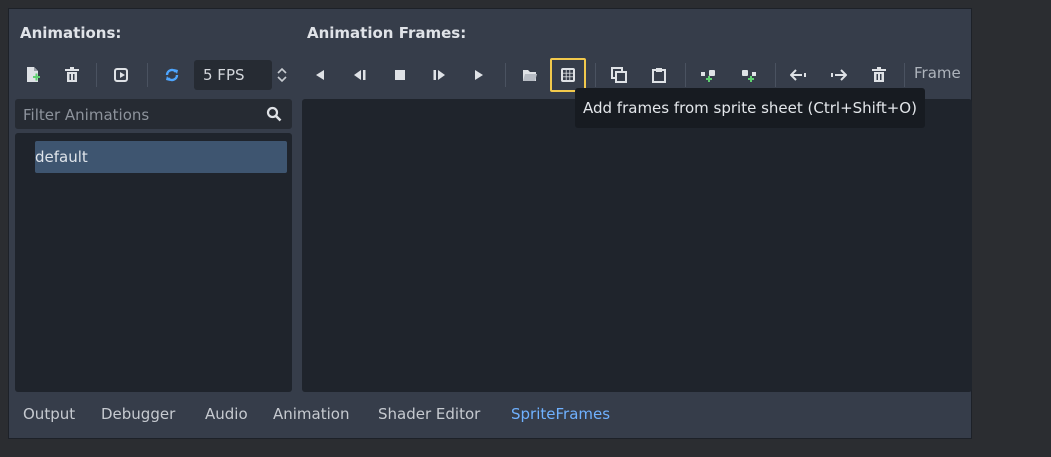 This screenshot has width=1051, height=457. Describe the element at coordinates (749, 75) in the screenshot. I see `insert-after-icon` at that location.